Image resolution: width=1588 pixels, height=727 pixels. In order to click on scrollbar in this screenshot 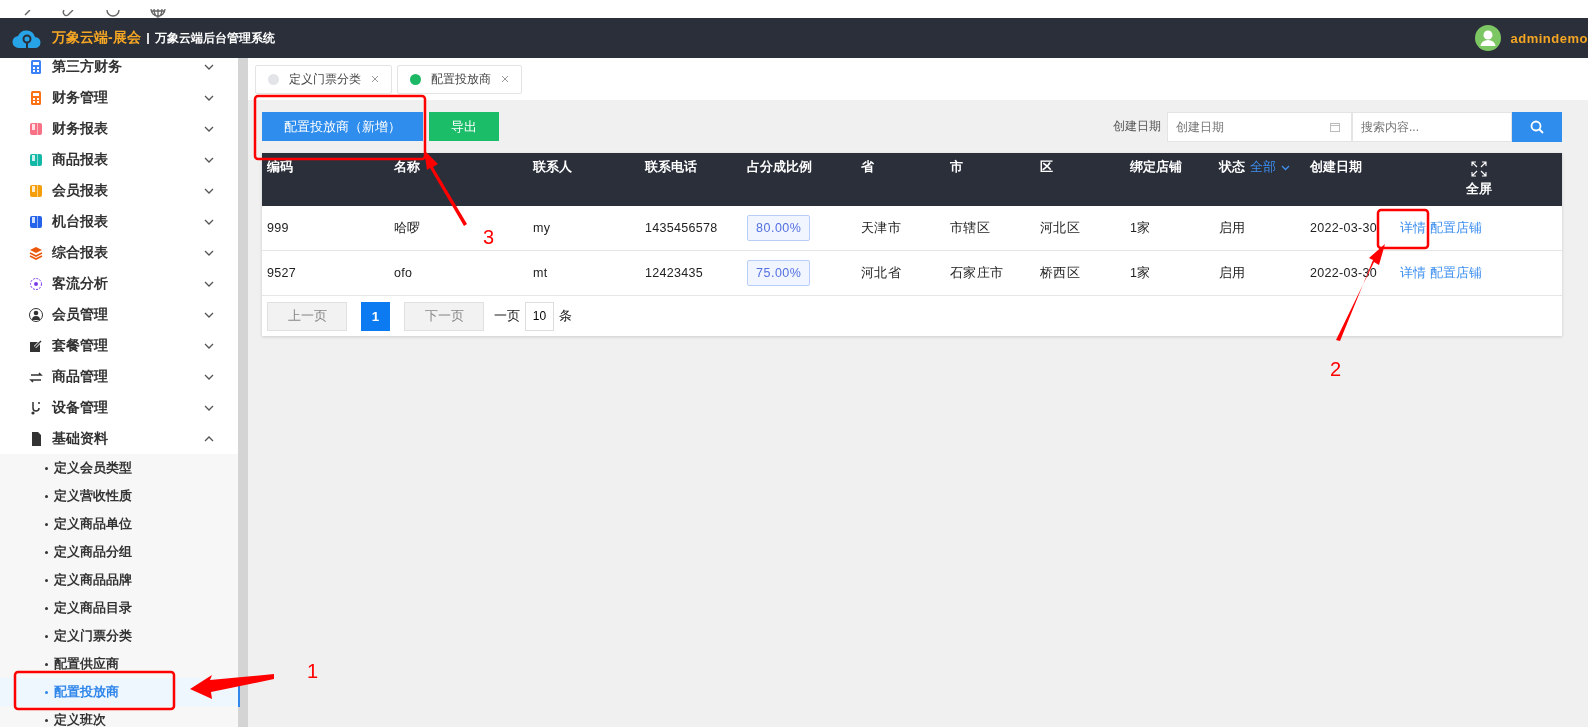, I will do `click(243, 392)`.